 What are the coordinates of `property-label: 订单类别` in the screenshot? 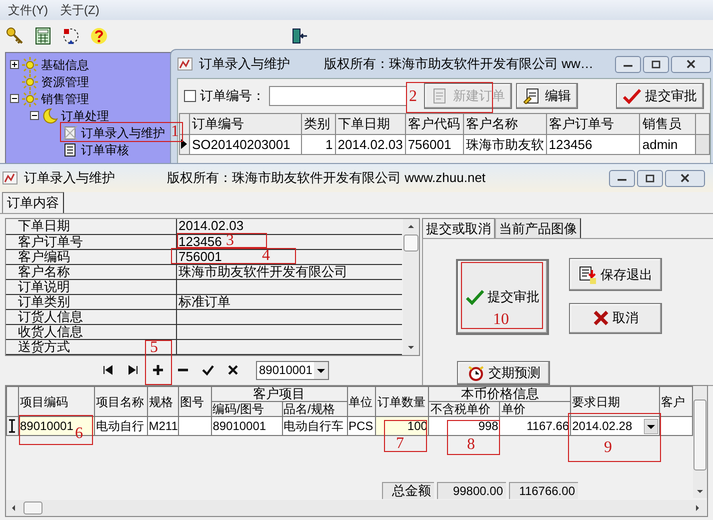 It's located at (91, 302).